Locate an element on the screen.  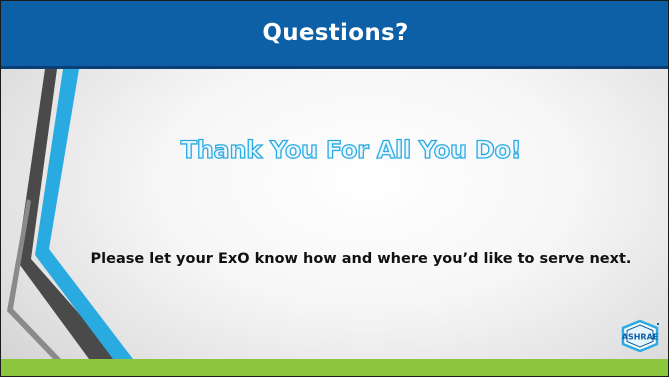
decorative-stripes is located at coordinates (70, 214).